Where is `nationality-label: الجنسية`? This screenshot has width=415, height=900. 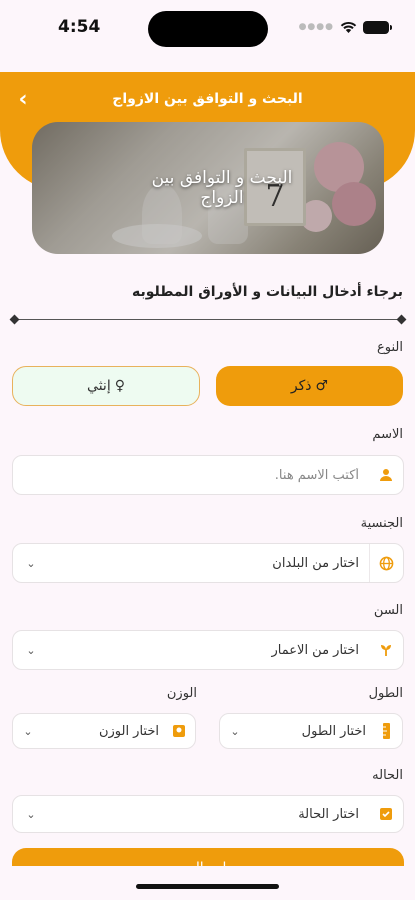
nationality-label: الجنسية is located at coordinates (381, 523).